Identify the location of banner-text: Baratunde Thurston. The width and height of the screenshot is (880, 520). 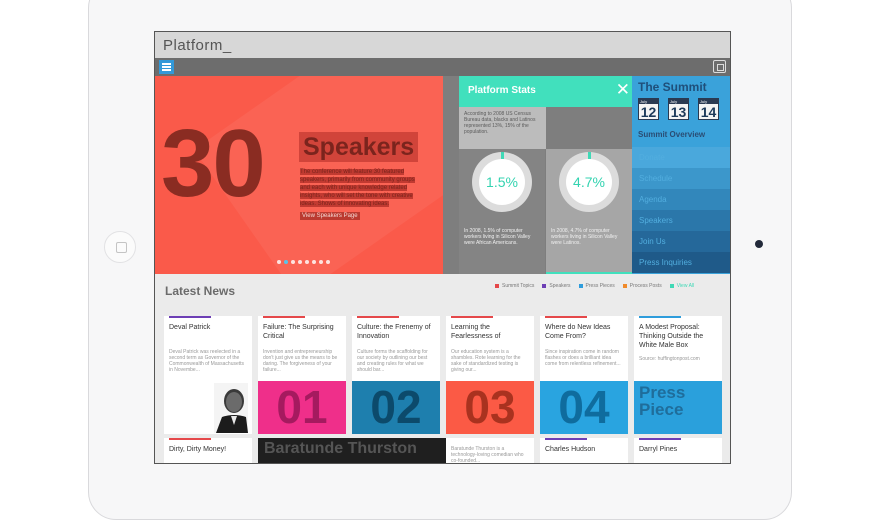
(340, 448).